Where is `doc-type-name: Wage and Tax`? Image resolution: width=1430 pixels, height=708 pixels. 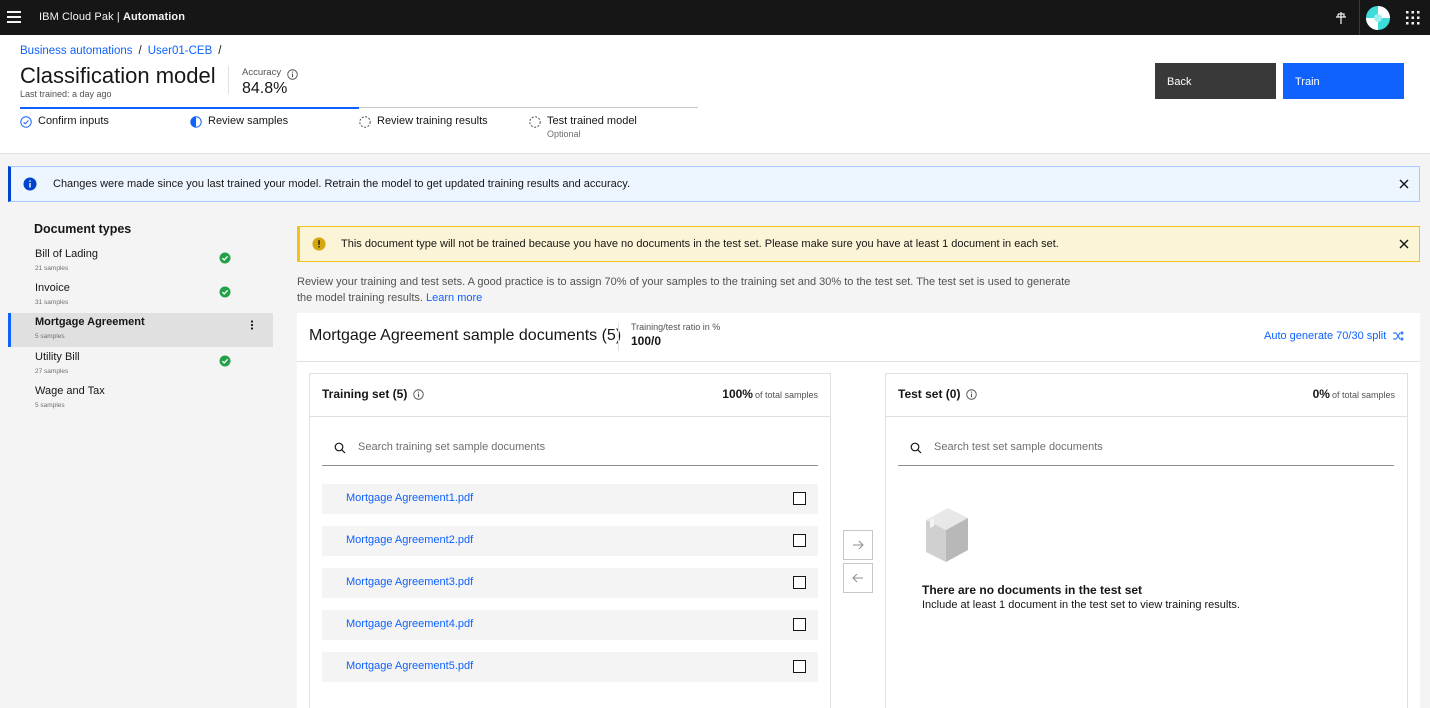 doc-type-name: Wage and Tax is located at coordinates (70, 391).